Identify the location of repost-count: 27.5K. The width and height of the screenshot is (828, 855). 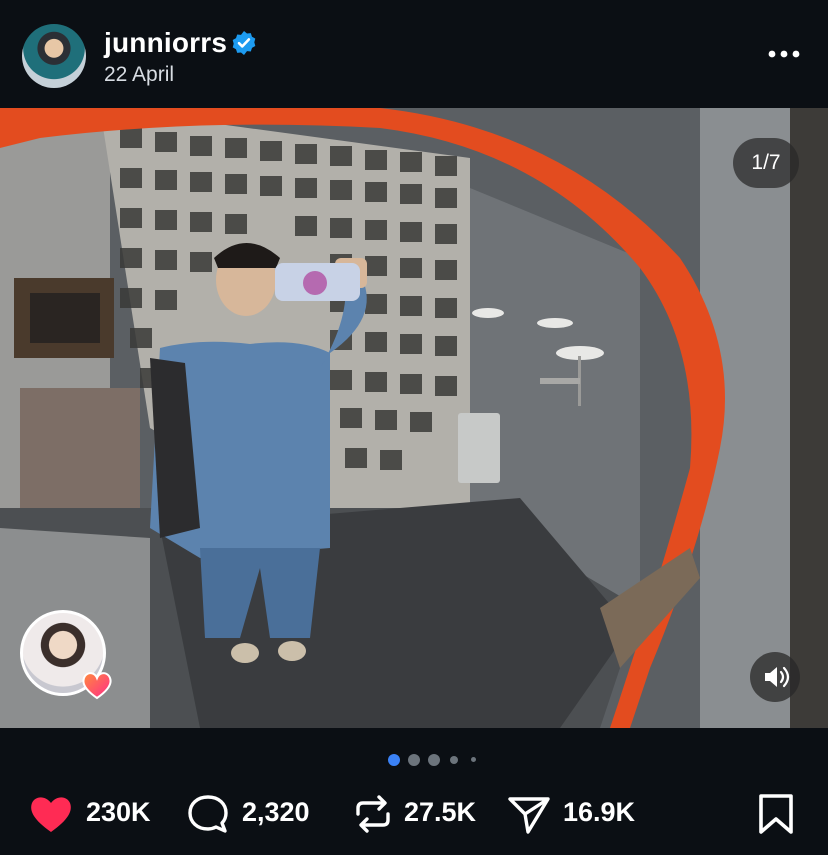
(440, 812).